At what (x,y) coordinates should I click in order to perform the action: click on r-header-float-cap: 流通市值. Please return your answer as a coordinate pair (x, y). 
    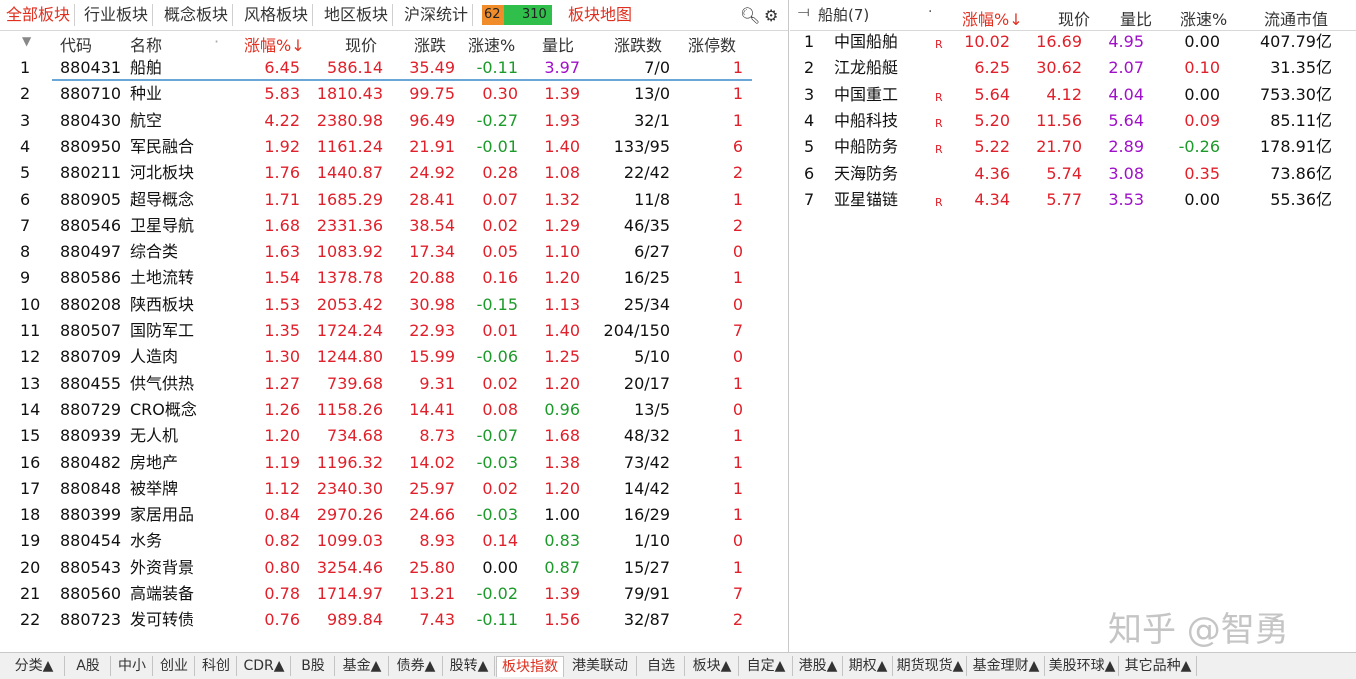
    Looking at the image, I should click on (1296, 18).